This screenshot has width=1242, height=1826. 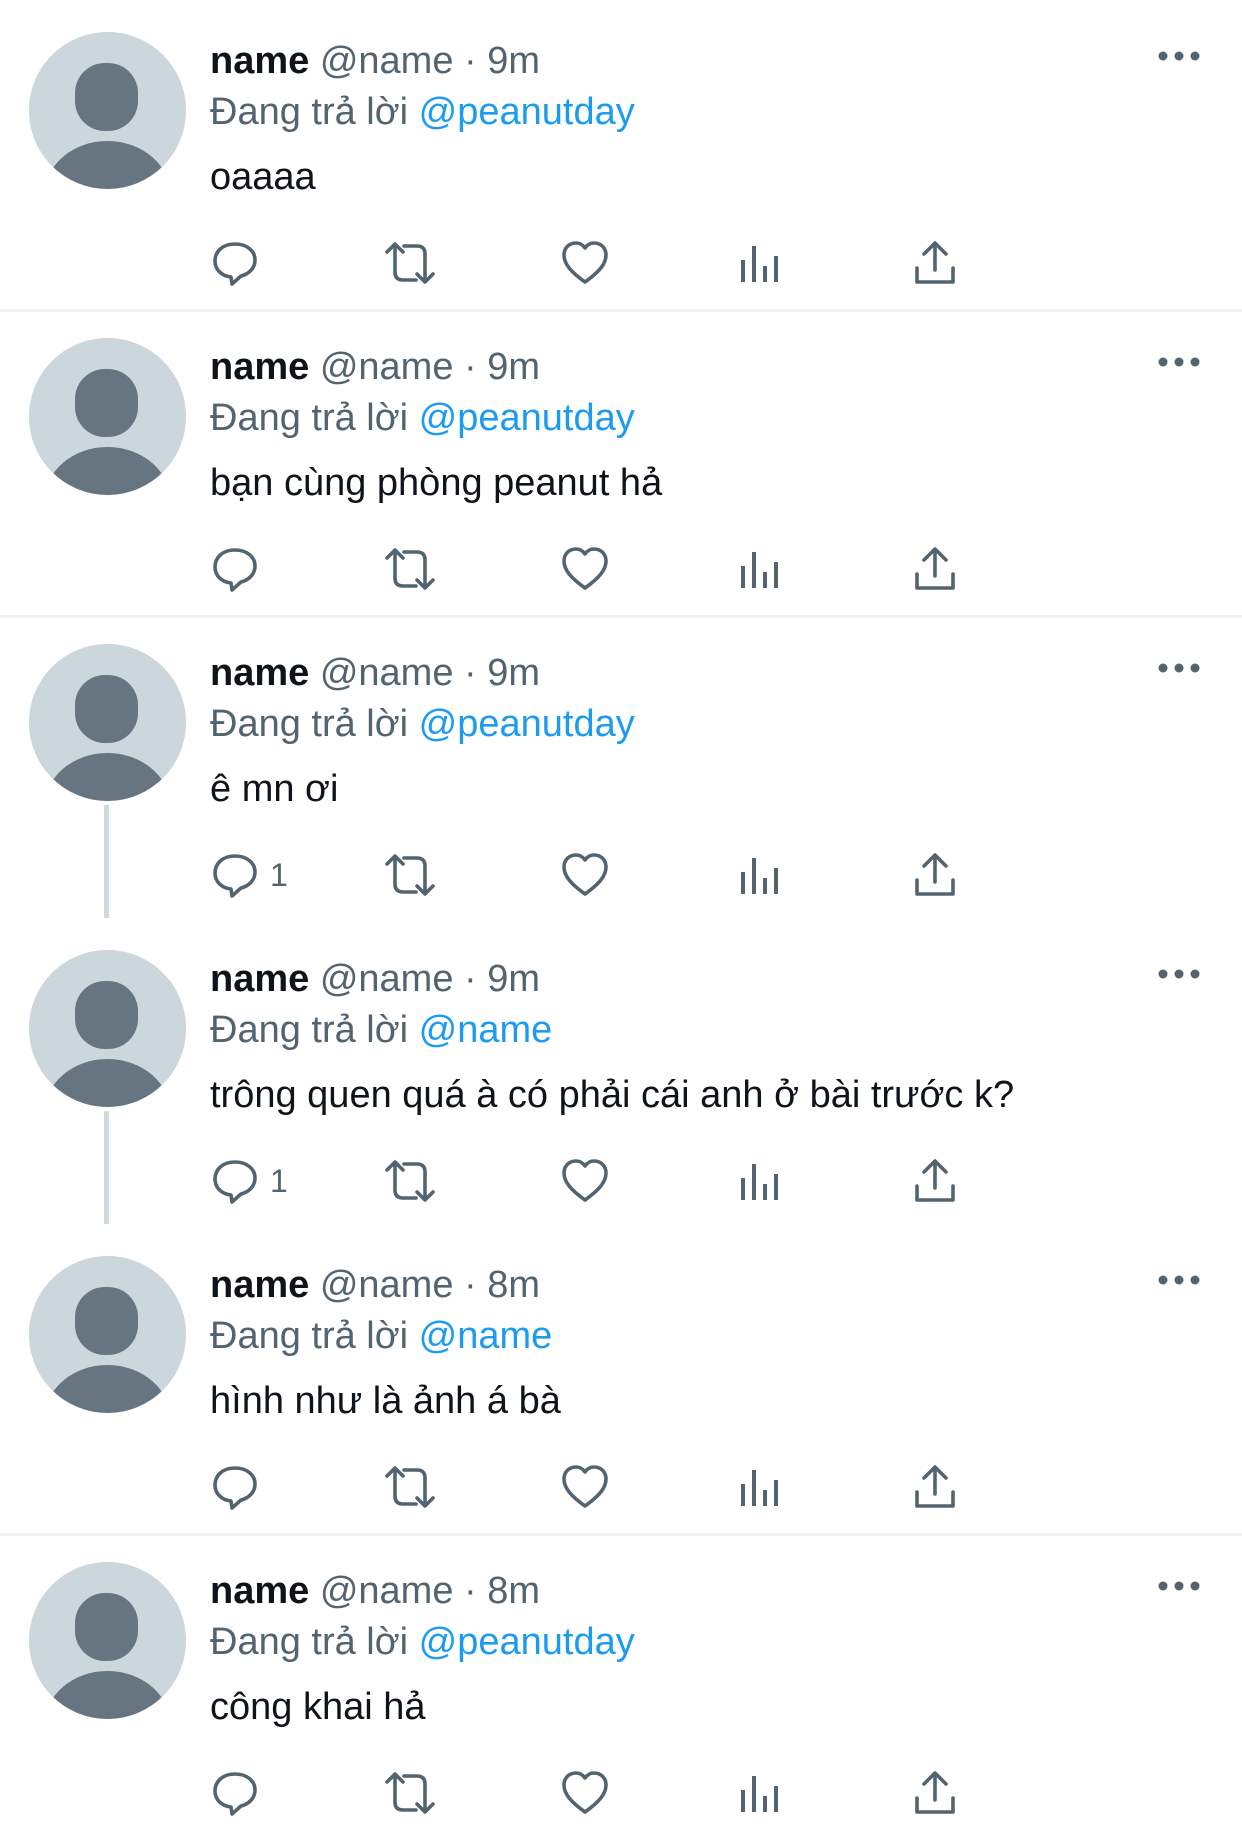 I want to click on replying-to: Đang trả lời @name, so click(x=381, y=1030).